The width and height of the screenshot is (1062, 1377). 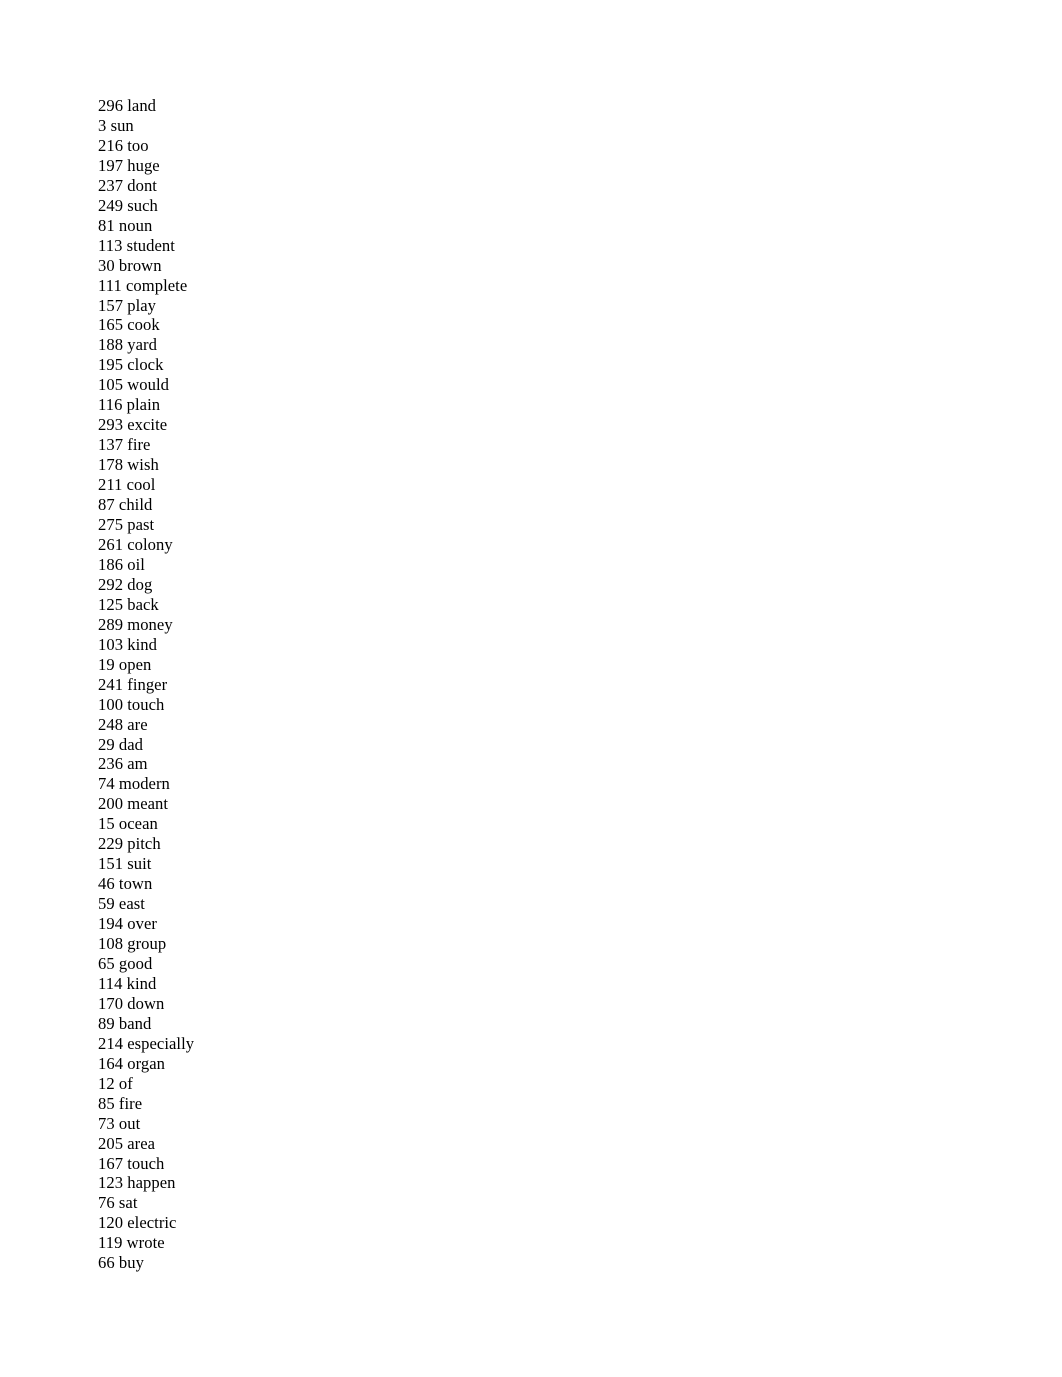 I want to click on list-item: 205 area, so click(x=146, y=1144).